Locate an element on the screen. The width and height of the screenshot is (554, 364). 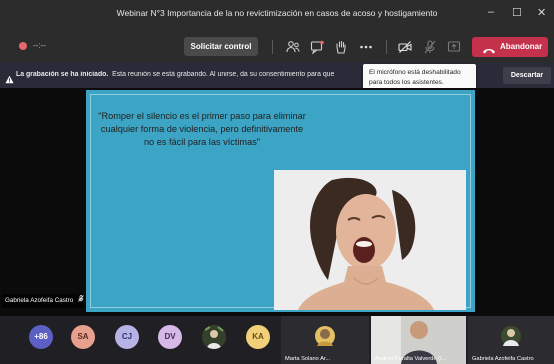
people-icon is located at coordinates (293, 47).